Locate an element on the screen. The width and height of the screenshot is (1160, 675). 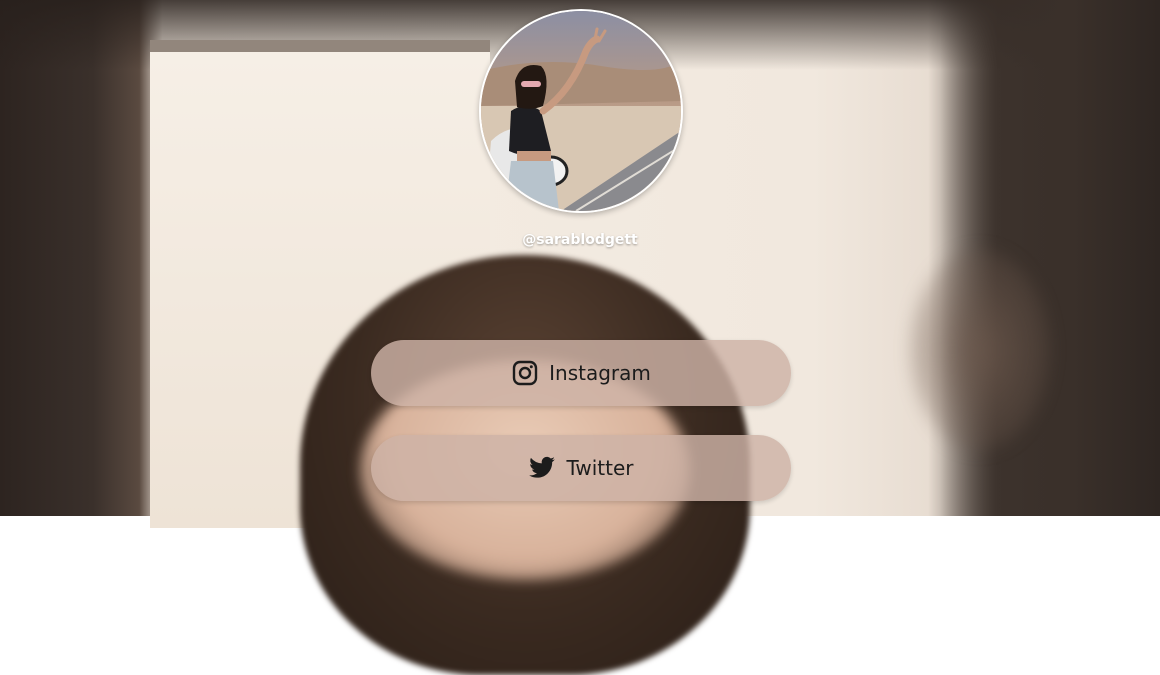
avatar is located at coordinates (581, 111).